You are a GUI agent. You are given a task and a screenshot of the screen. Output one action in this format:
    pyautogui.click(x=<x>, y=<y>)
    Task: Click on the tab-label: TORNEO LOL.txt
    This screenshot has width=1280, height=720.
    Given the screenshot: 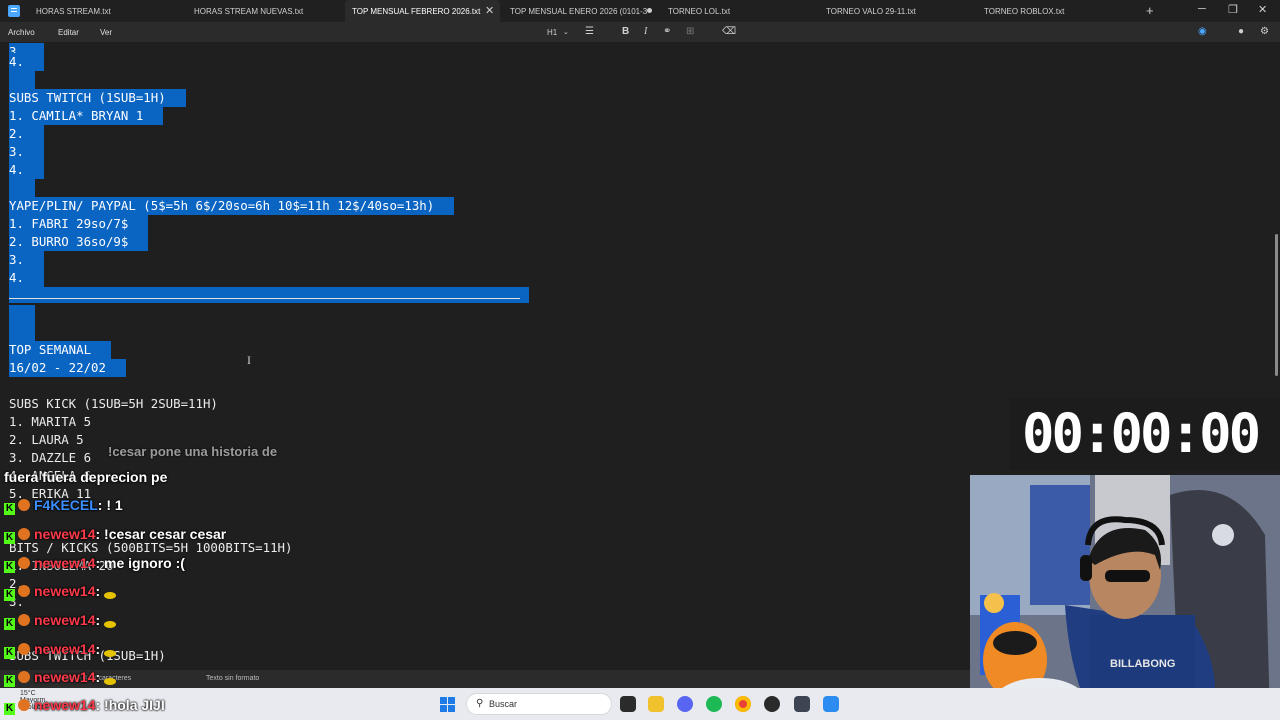 What is the action you would take?
    pyautogui.click(x=699, y=11)
    